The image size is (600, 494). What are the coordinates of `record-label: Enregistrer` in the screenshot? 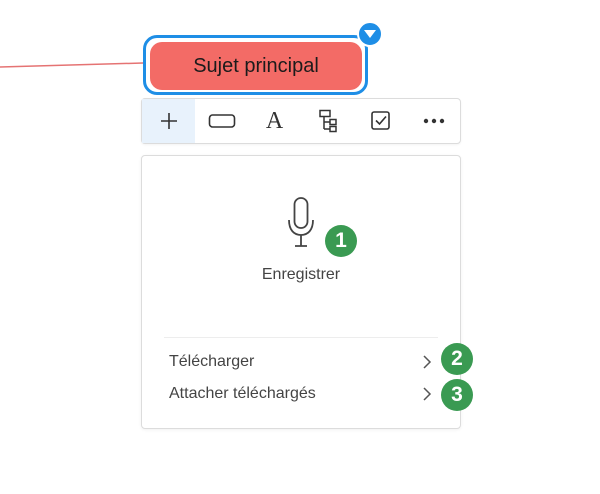 It's located at (301, 274).